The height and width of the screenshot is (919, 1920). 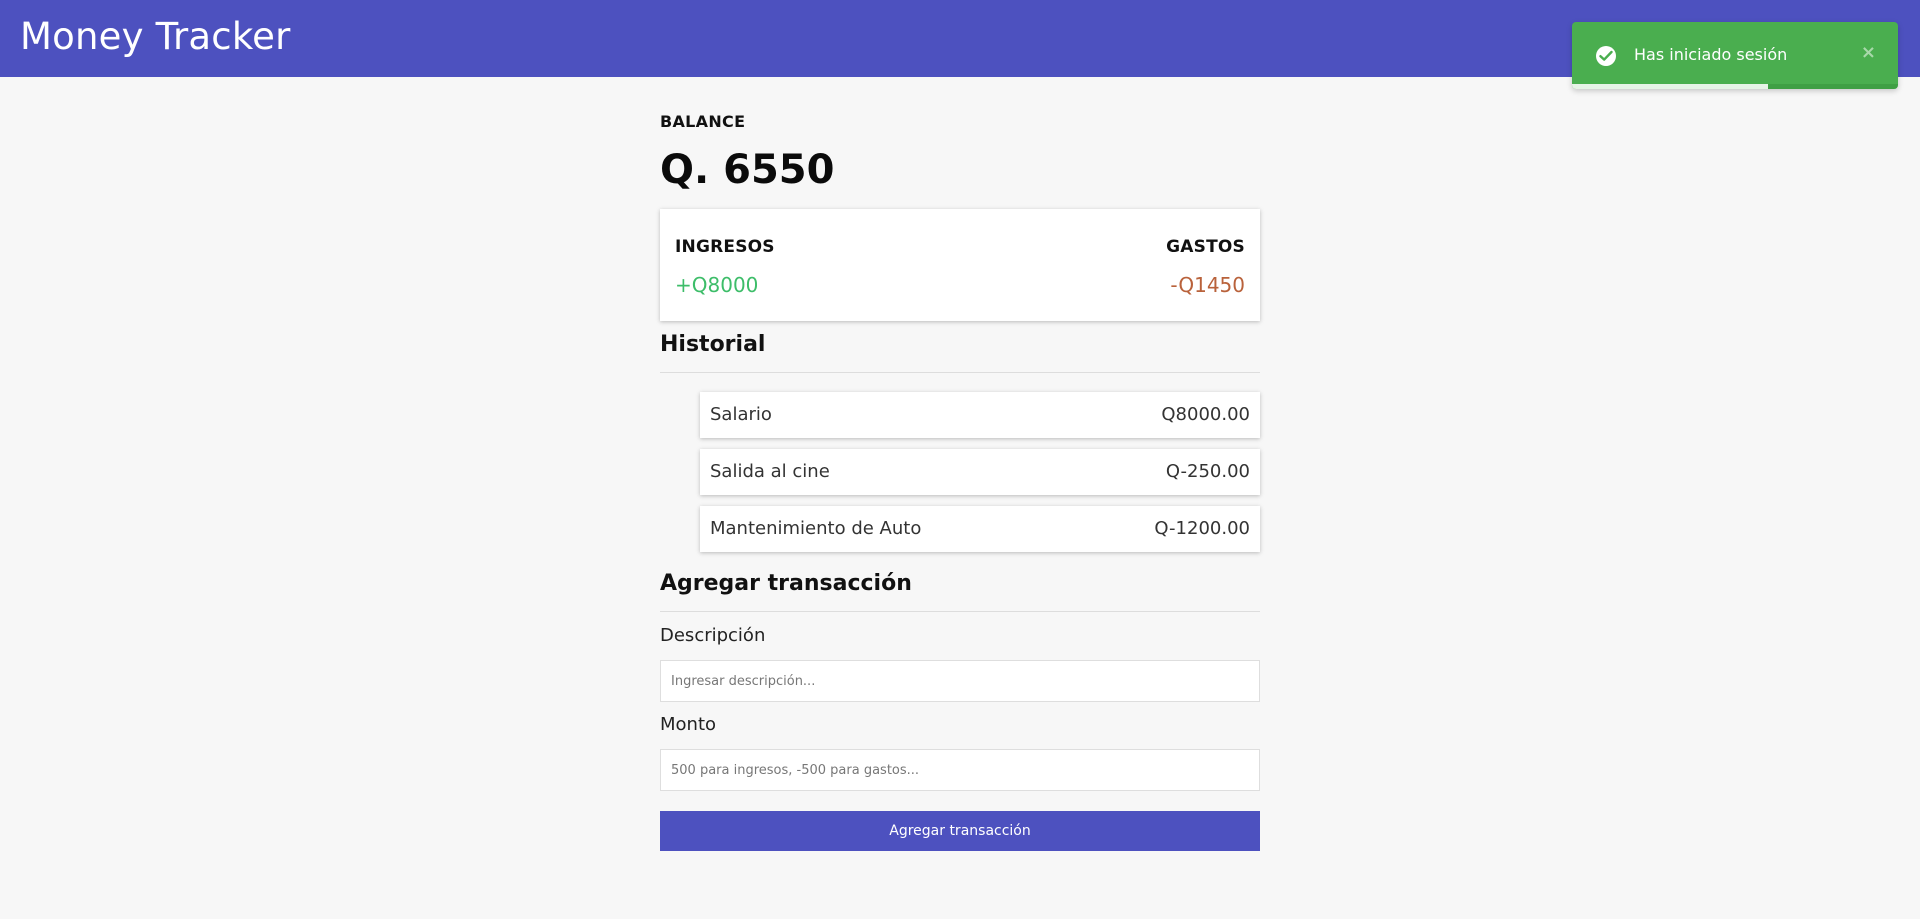 What do you see at coordinates (960, 831) in the screenshot?
I see `add-transaction-button: Agregar transacción` at bounding box center [960, 831].